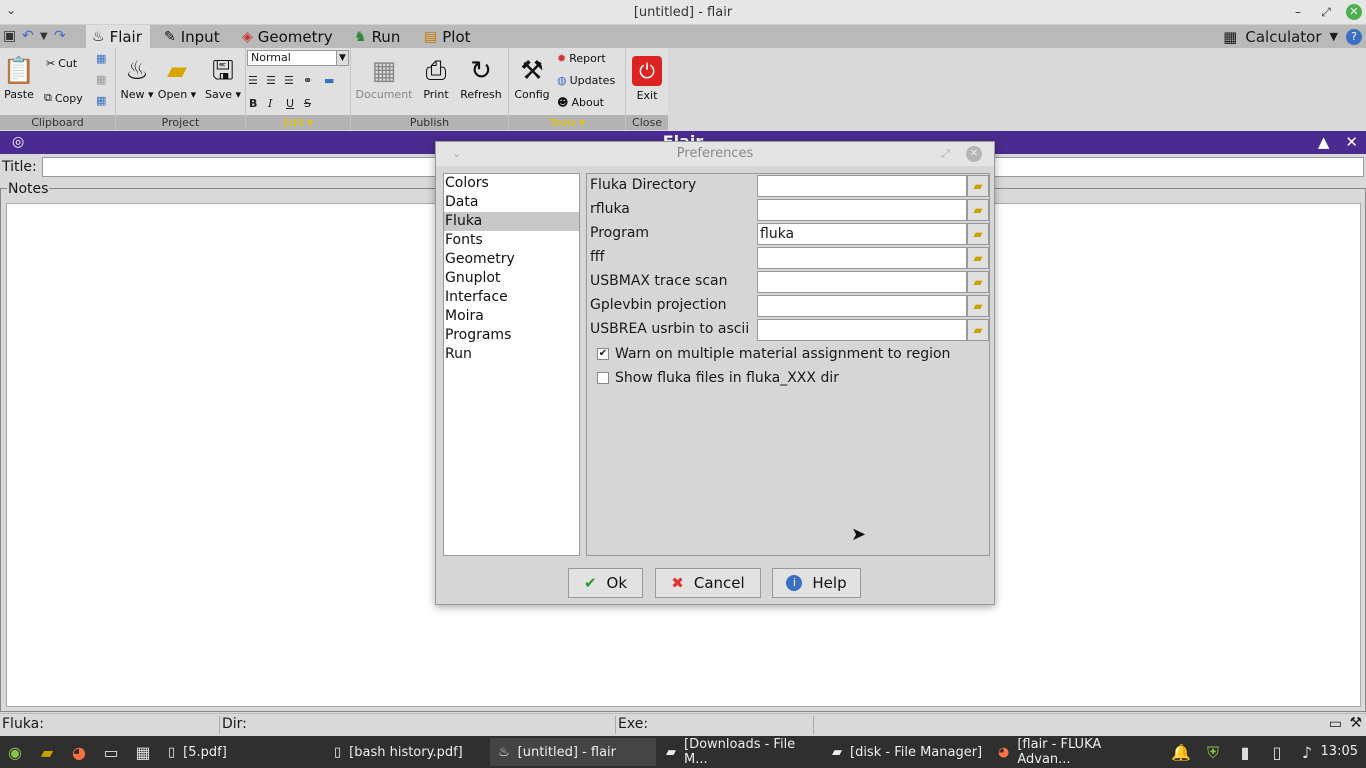 The image size is (1366, 768). I want to click on undo-dropdown-icon: ▼, so click(44, 36).